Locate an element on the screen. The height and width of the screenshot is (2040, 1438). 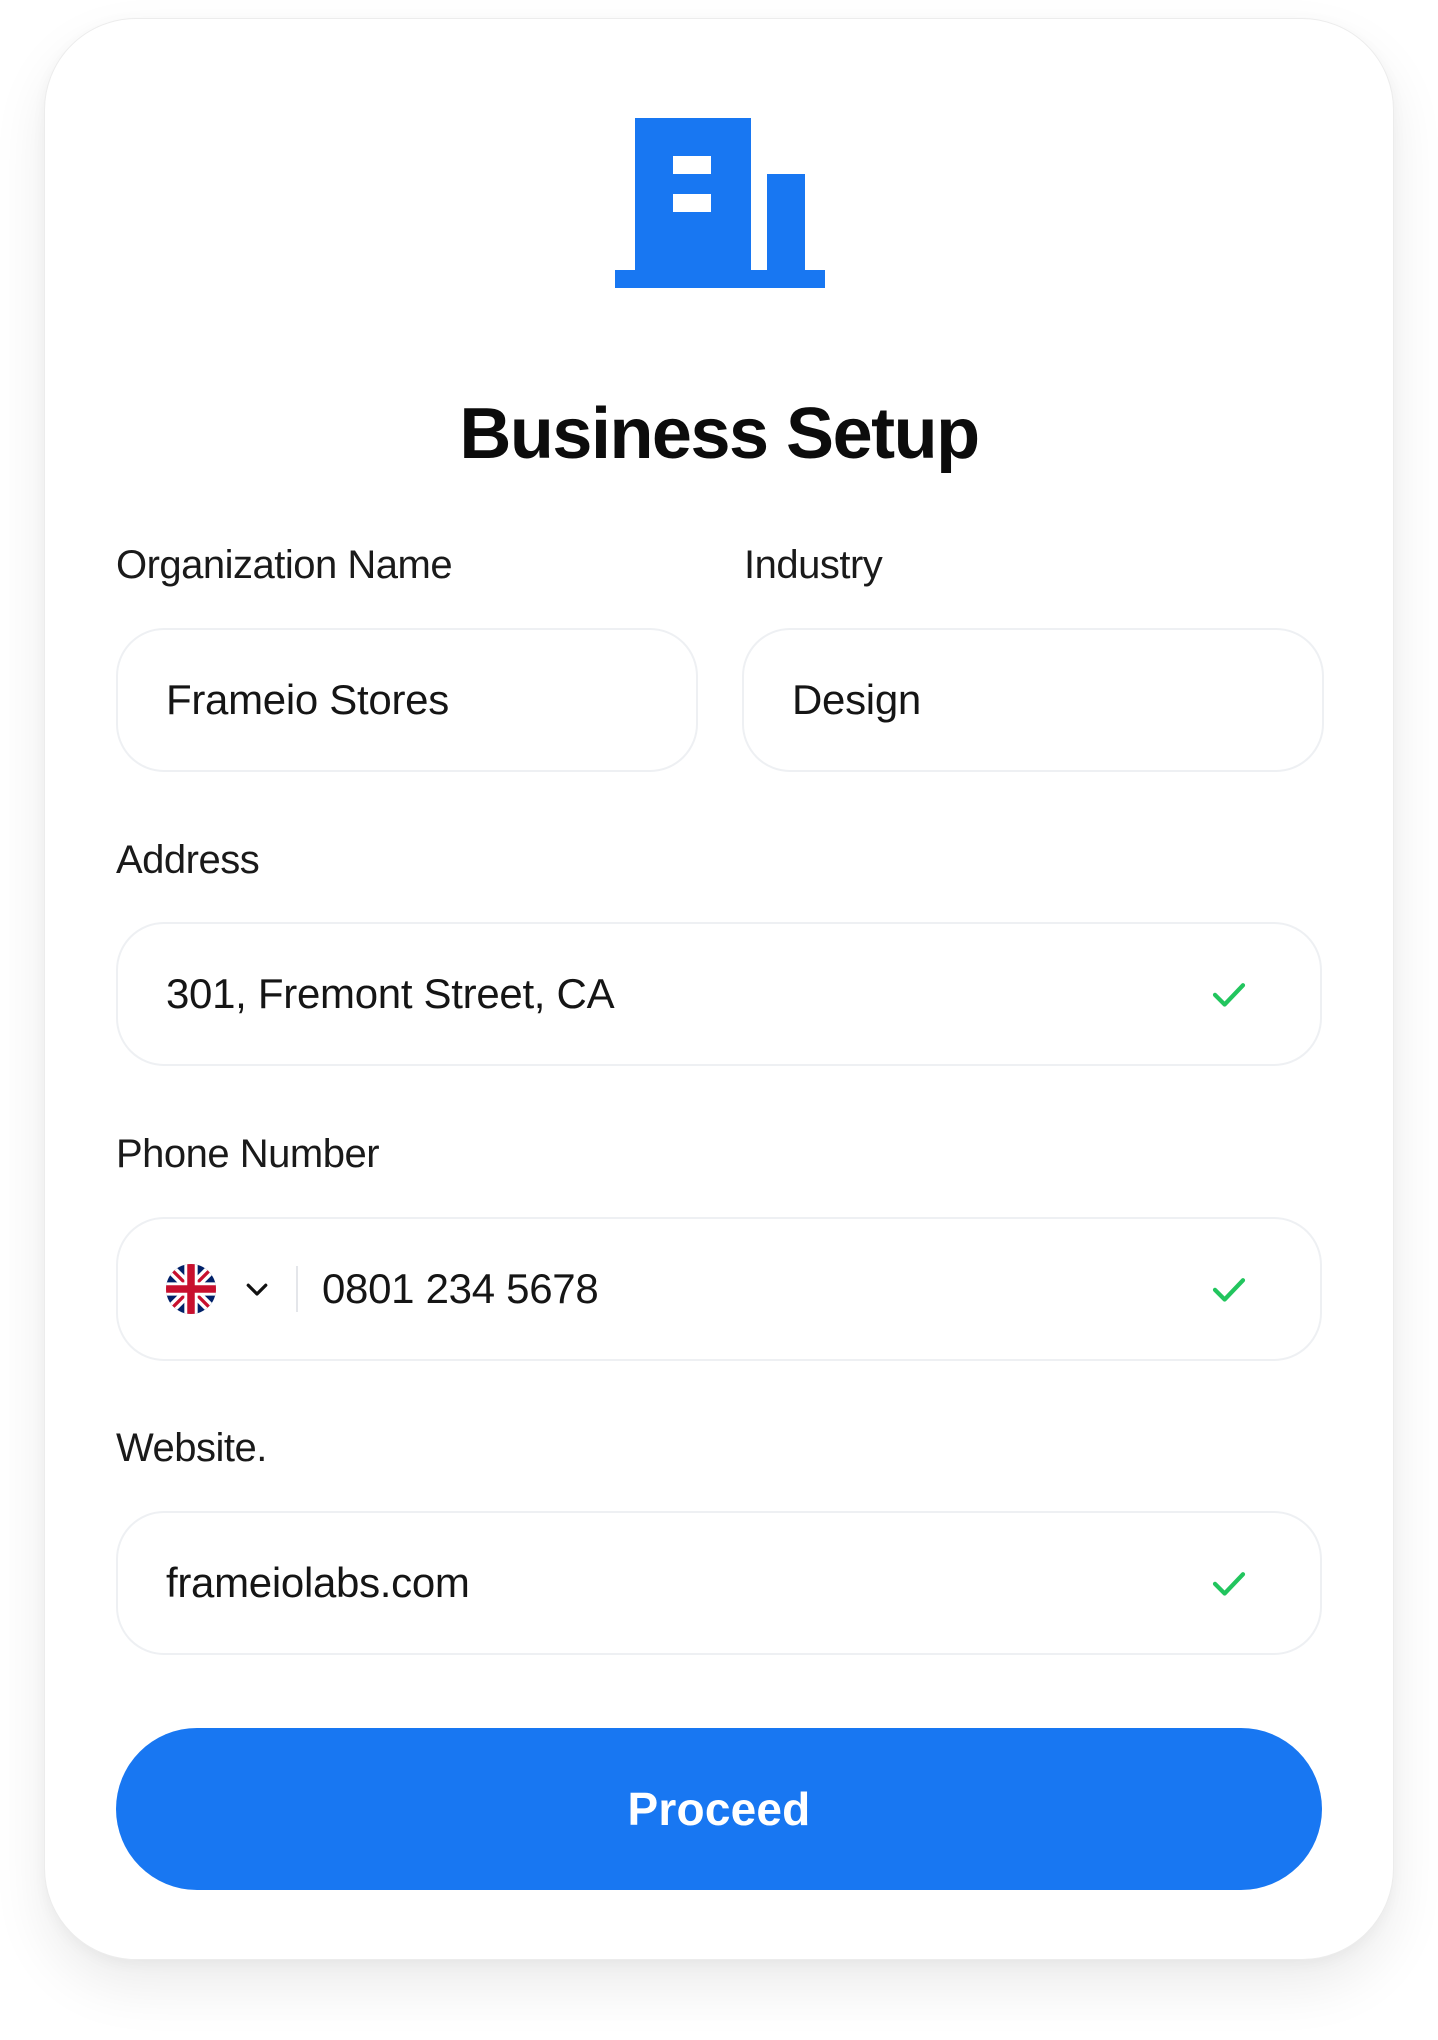
address-valid-check-icon is located at coordinates (1229, 994).